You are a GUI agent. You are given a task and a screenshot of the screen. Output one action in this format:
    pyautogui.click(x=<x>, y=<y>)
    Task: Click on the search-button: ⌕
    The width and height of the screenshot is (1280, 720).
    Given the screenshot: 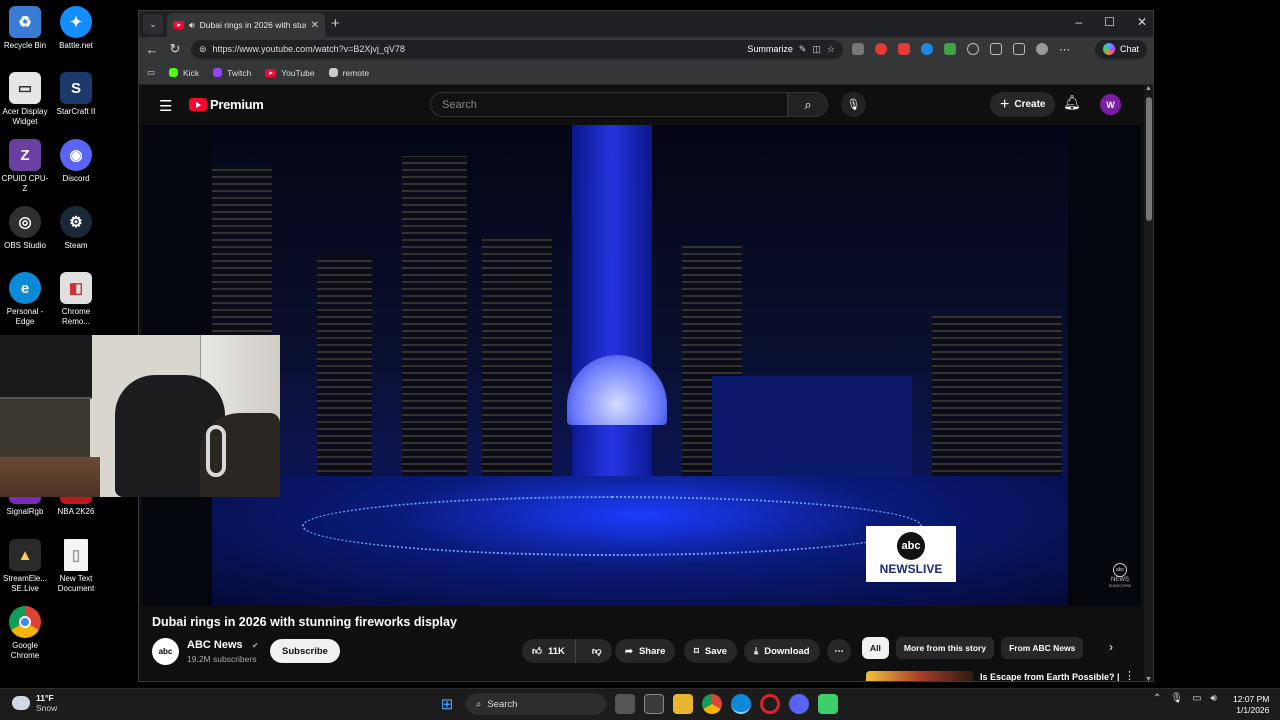 What is the action you would take?
    pyautogui.click(x=808, y=104)
    